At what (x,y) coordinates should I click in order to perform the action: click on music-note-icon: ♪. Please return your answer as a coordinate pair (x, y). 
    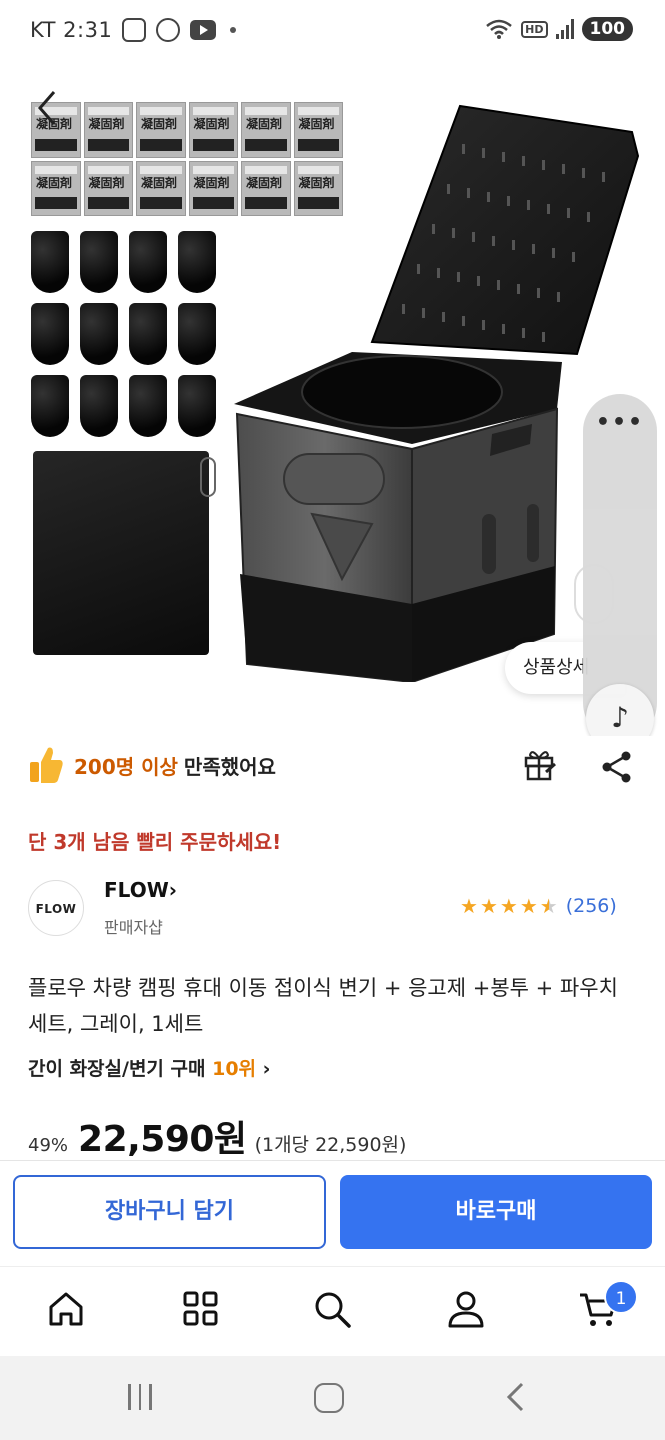
    Looking at the image, I should click on (620, 710).